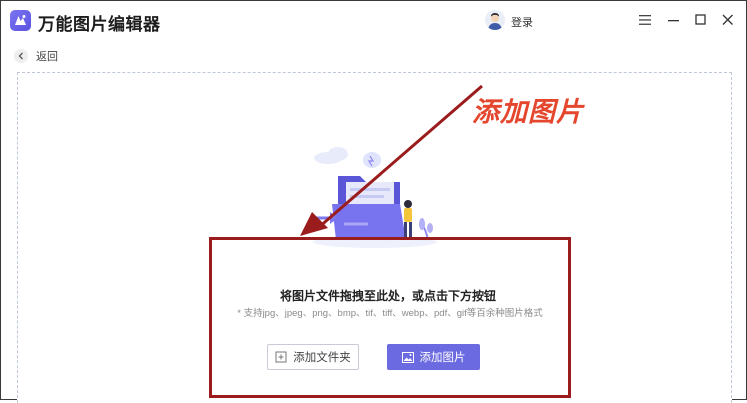 The width and height of the screenshot is (747, 403). I want to click on add-folder-icon, so click(281, 357).